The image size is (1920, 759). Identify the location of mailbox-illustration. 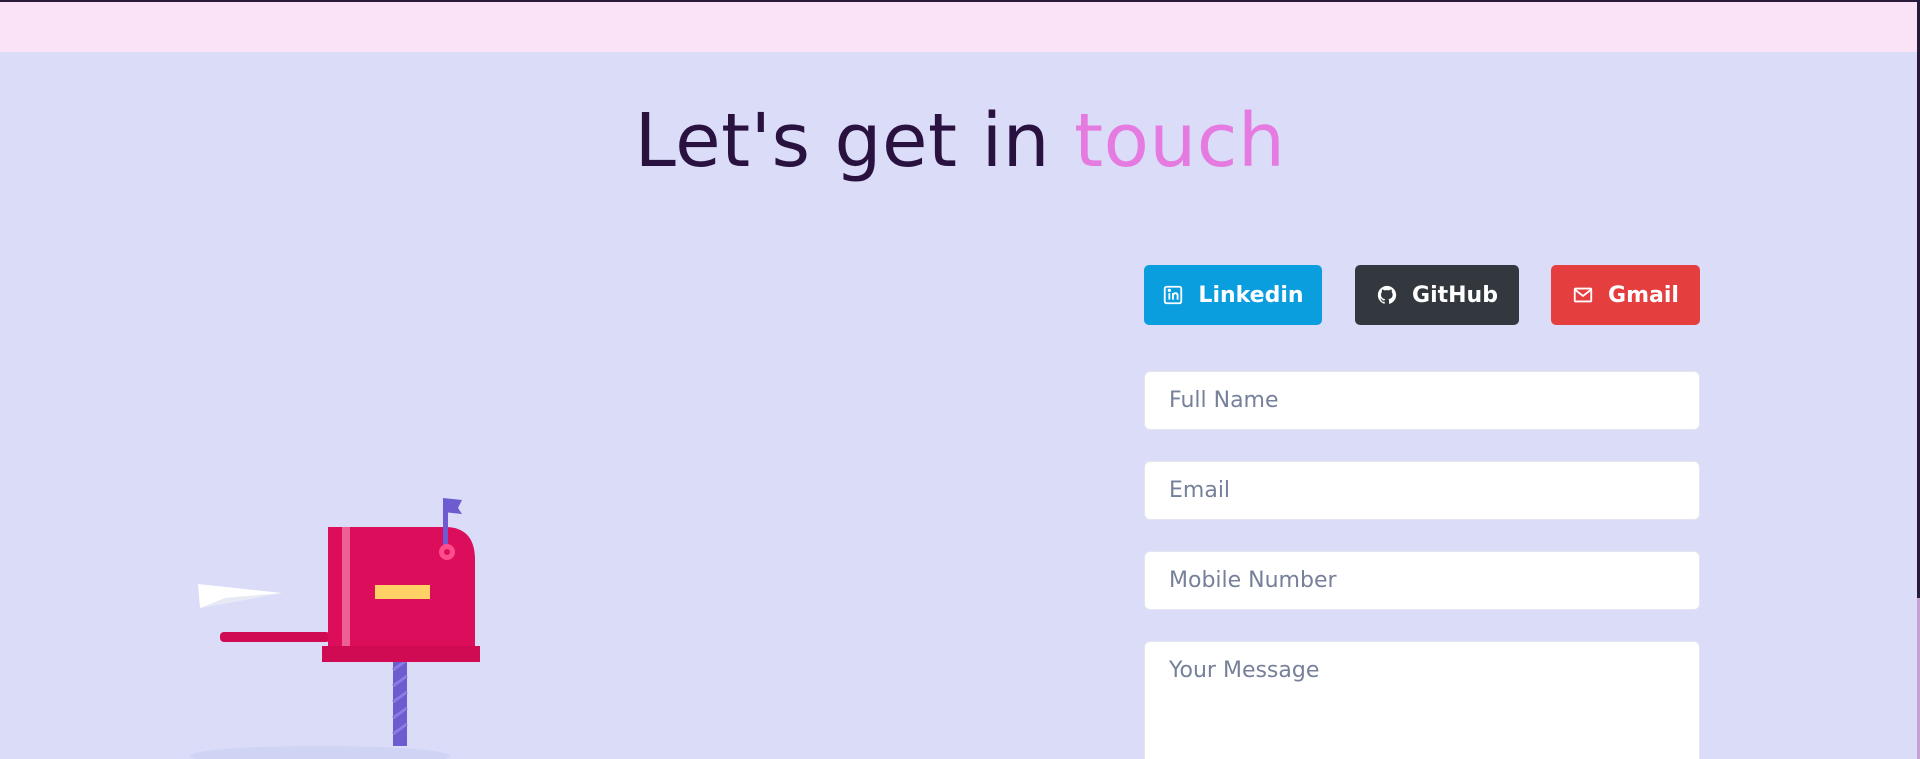
(335, 628).